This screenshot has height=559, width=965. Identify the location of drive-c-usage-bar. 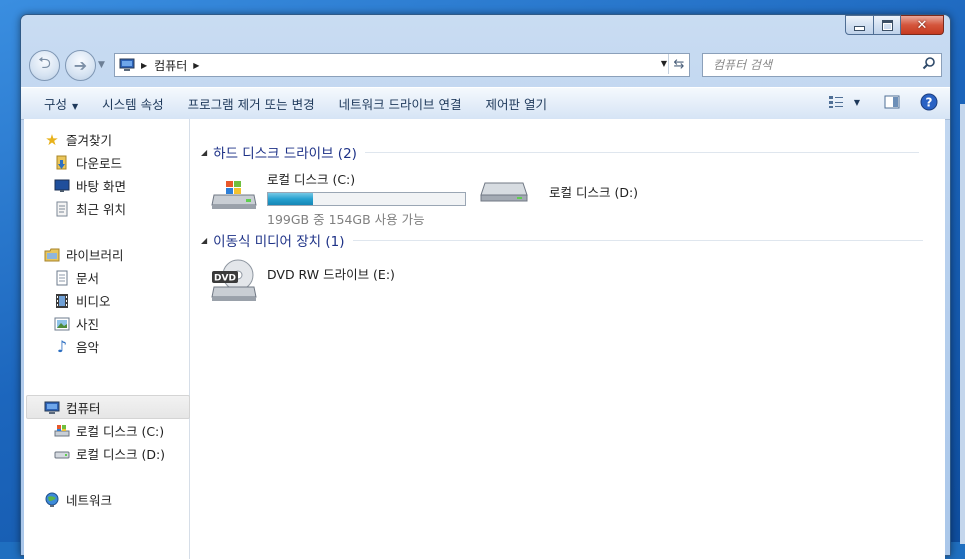
(366, 199).